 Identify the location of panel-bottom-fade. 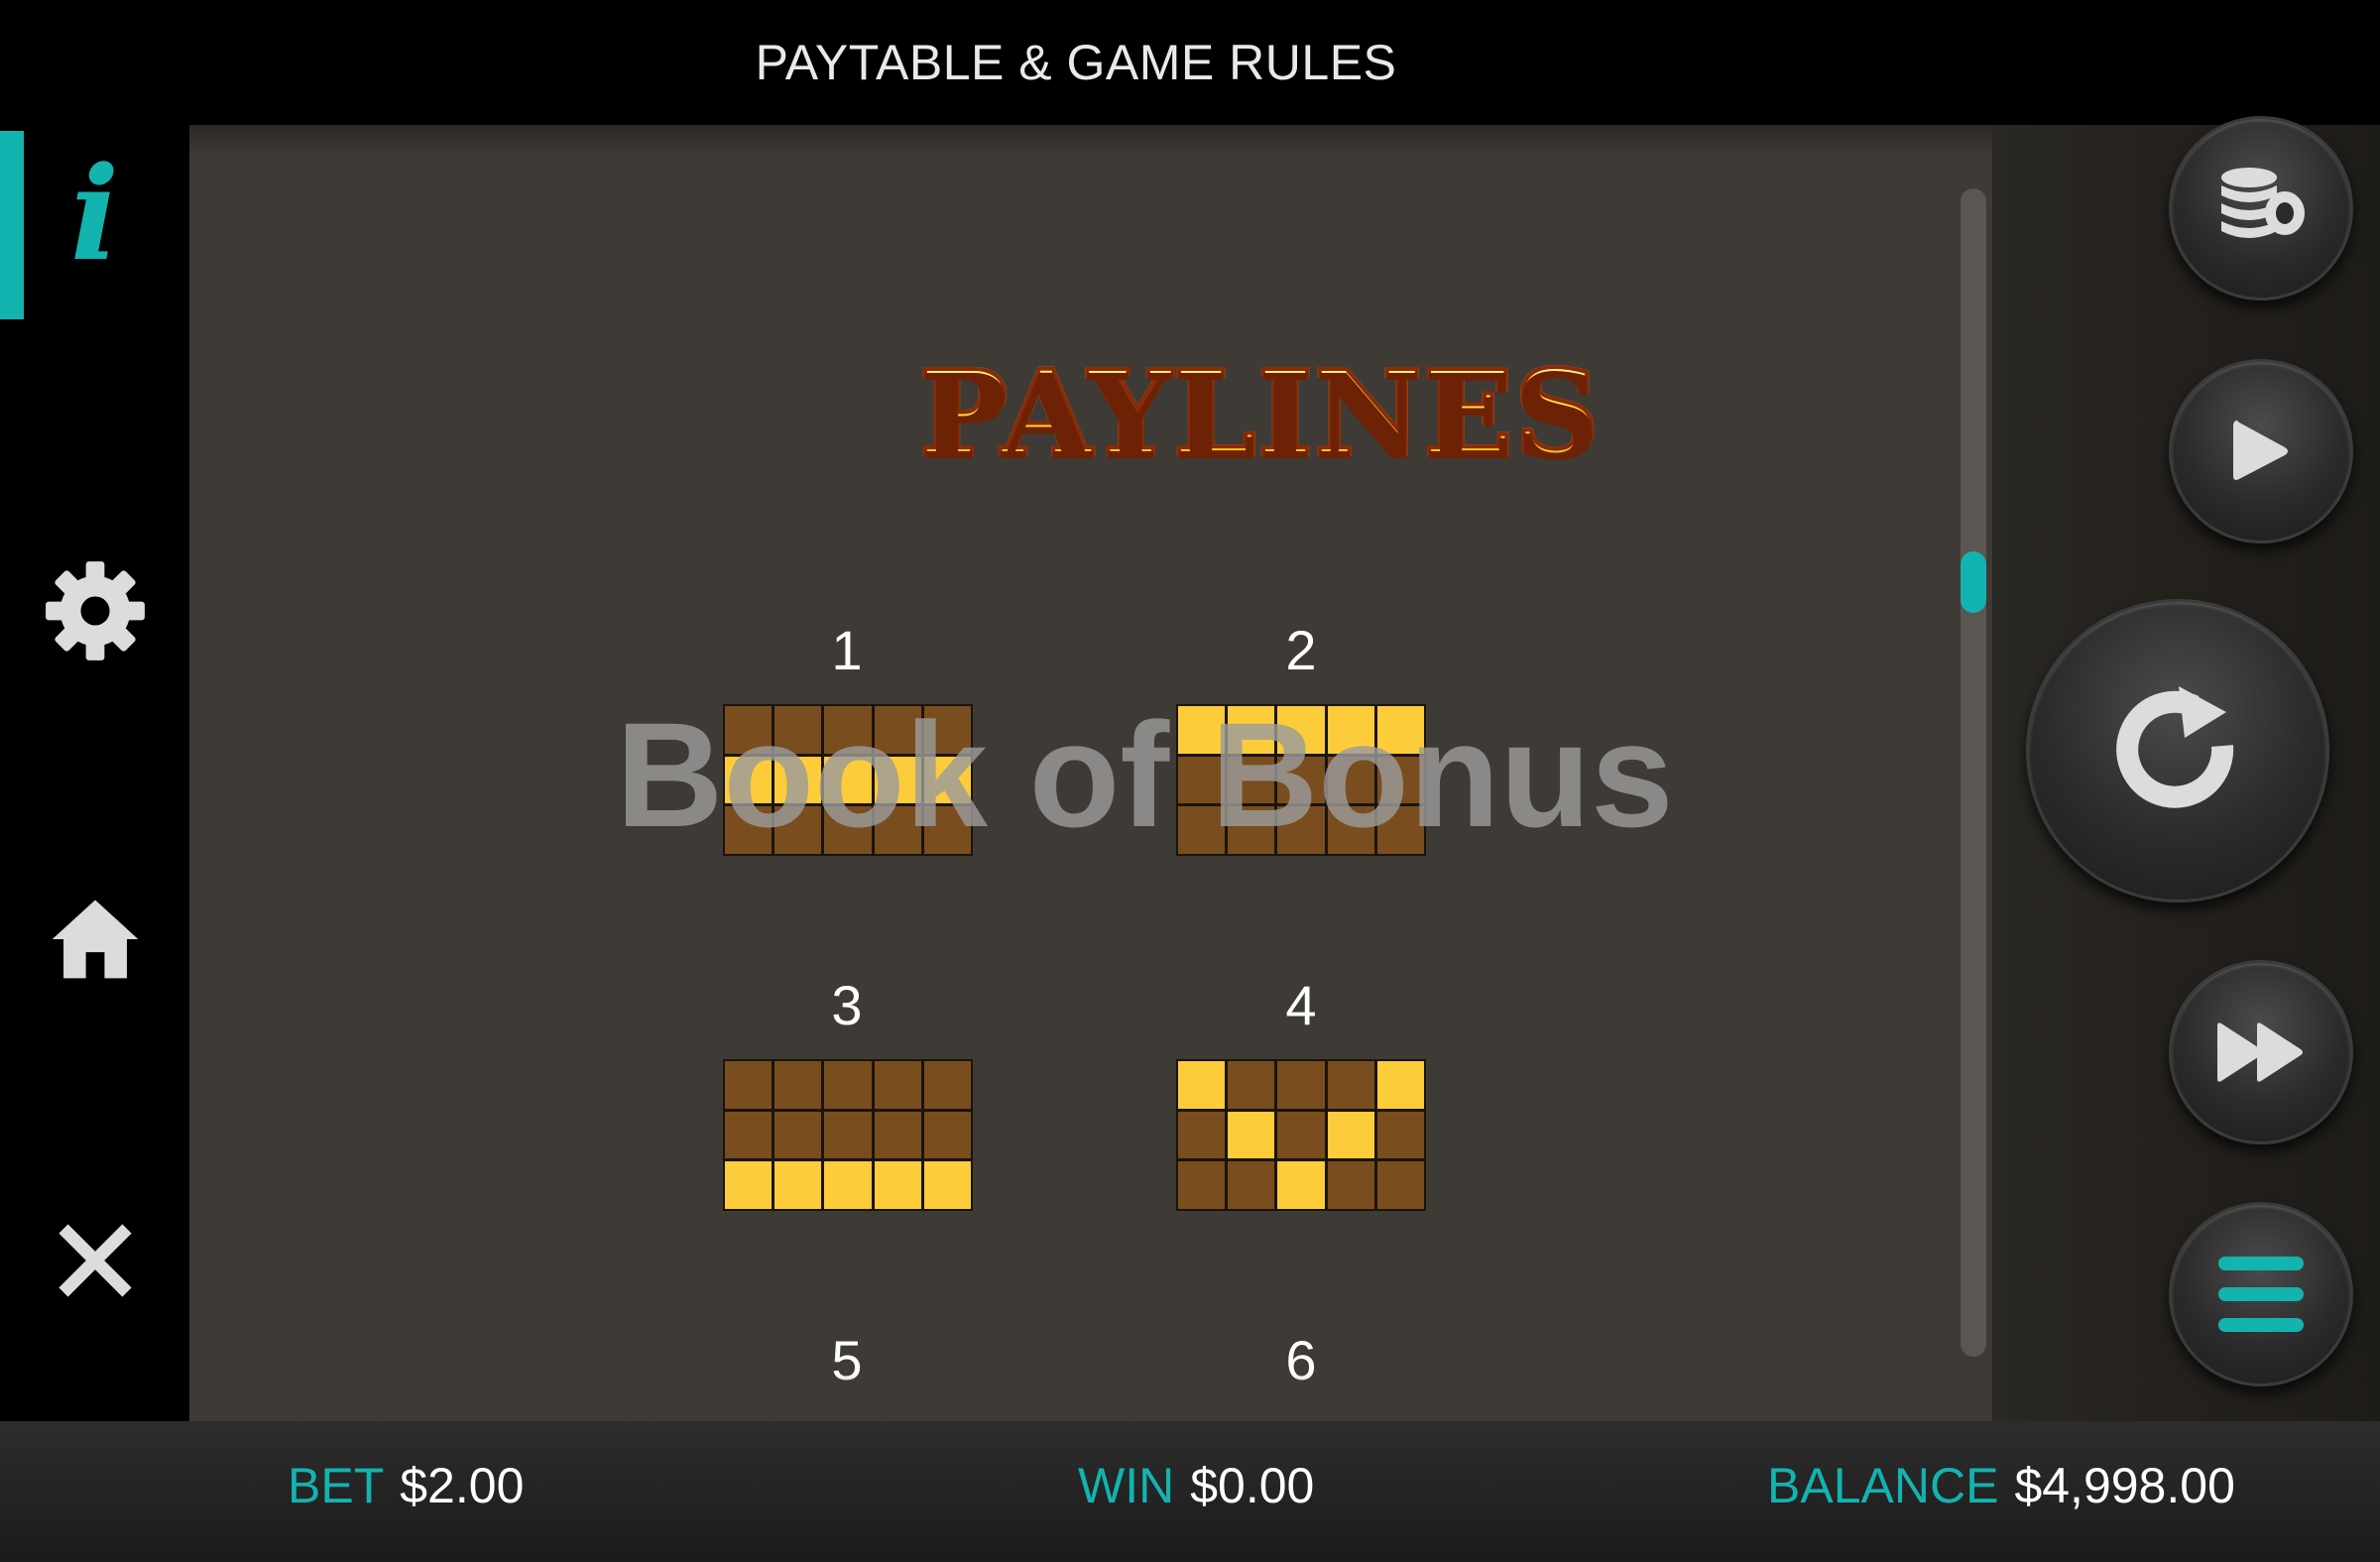
(1090, 1398).